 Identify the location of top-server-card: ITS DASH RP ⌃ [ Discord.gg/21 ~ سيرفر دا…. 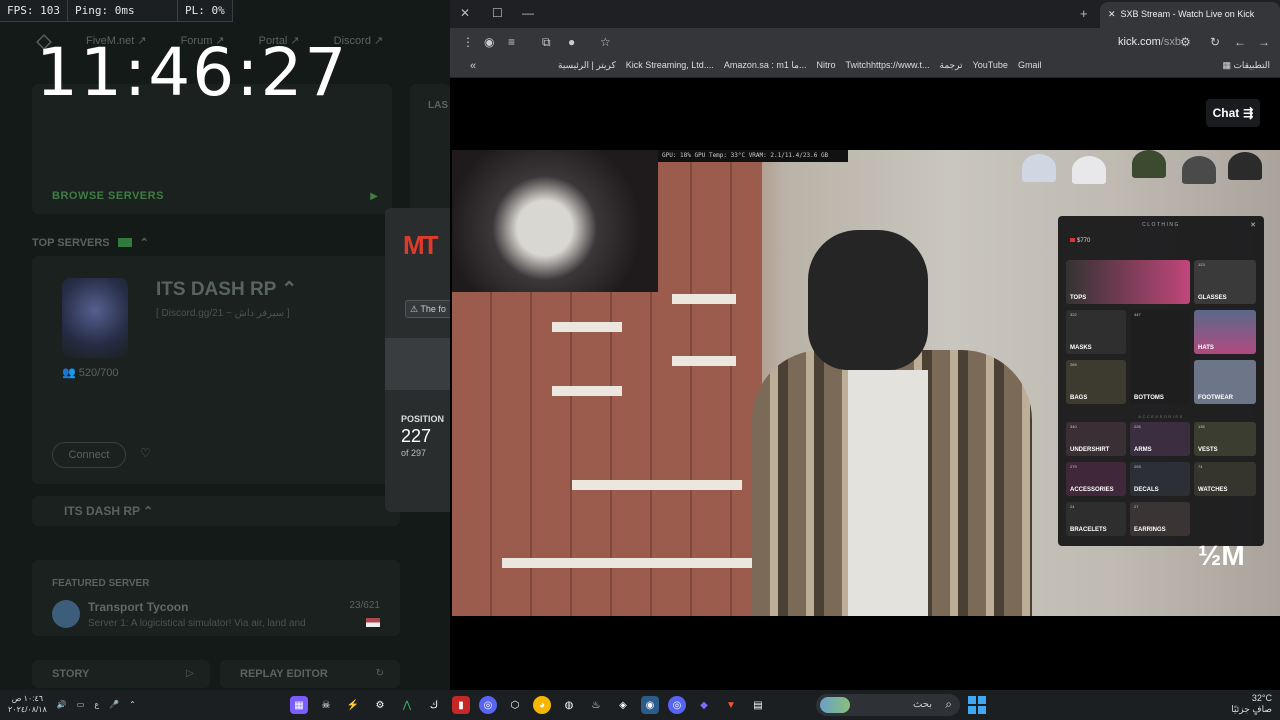
(216, 370).